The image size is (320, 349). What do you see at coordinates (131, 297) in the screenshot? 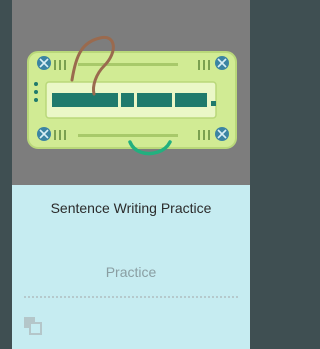
I see `divider` at bounding box center [131, 297].